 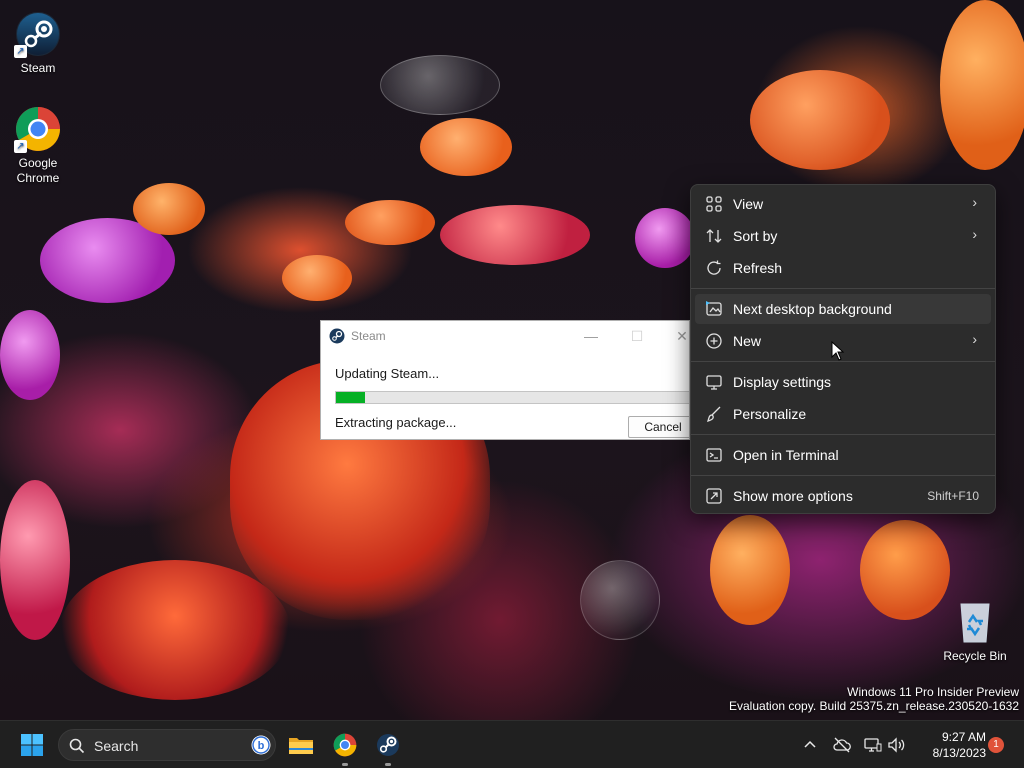 I want to click on search-placeholder: Search, so click(x=116, y=746).